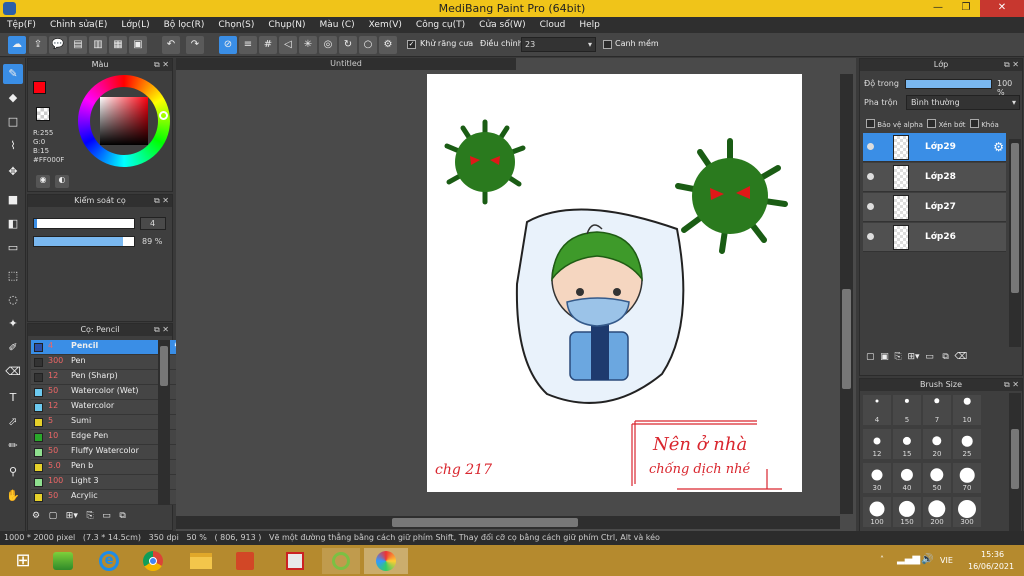  What do you see at coordinates (948, 84) in the screenshot?
I see `layer-opacity-slider` at bounding box center [948, 84].